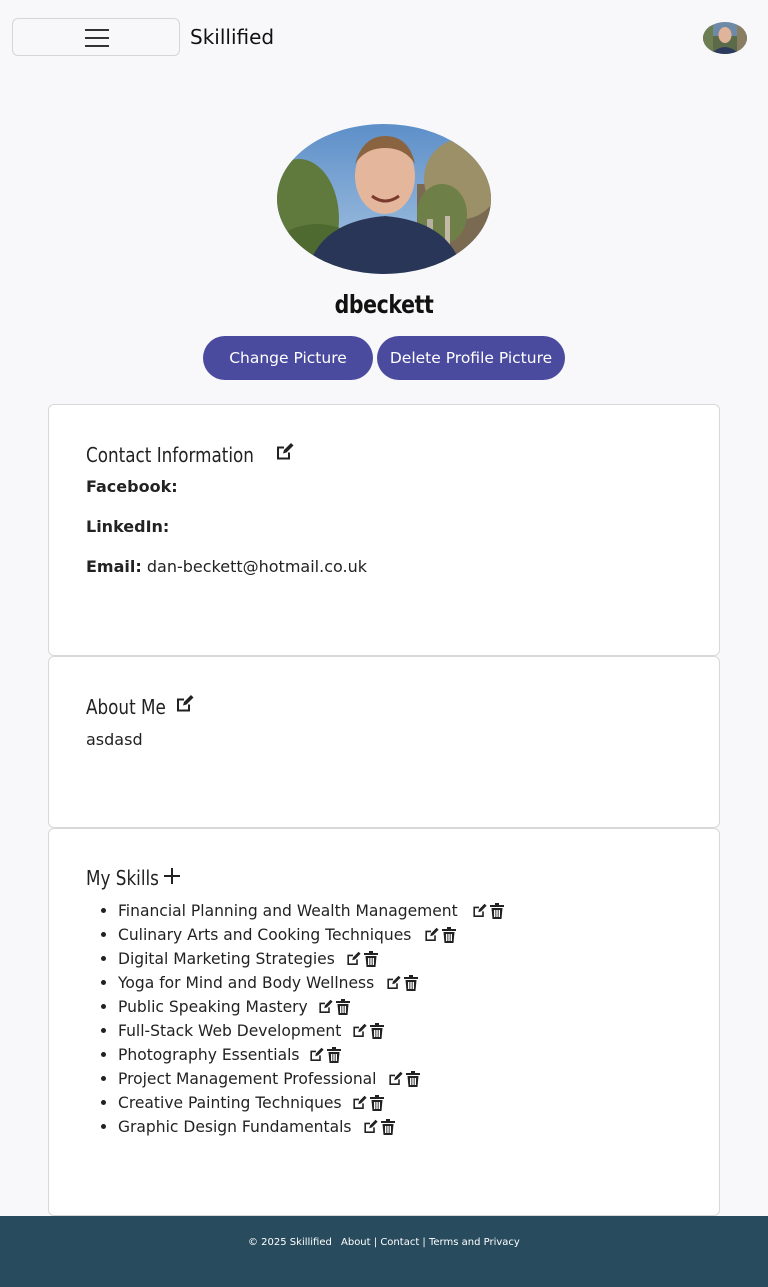 The width and height of the screenshot is (768, 1287). I want to click on my-skills-title: My Skills, so click(133, 878).